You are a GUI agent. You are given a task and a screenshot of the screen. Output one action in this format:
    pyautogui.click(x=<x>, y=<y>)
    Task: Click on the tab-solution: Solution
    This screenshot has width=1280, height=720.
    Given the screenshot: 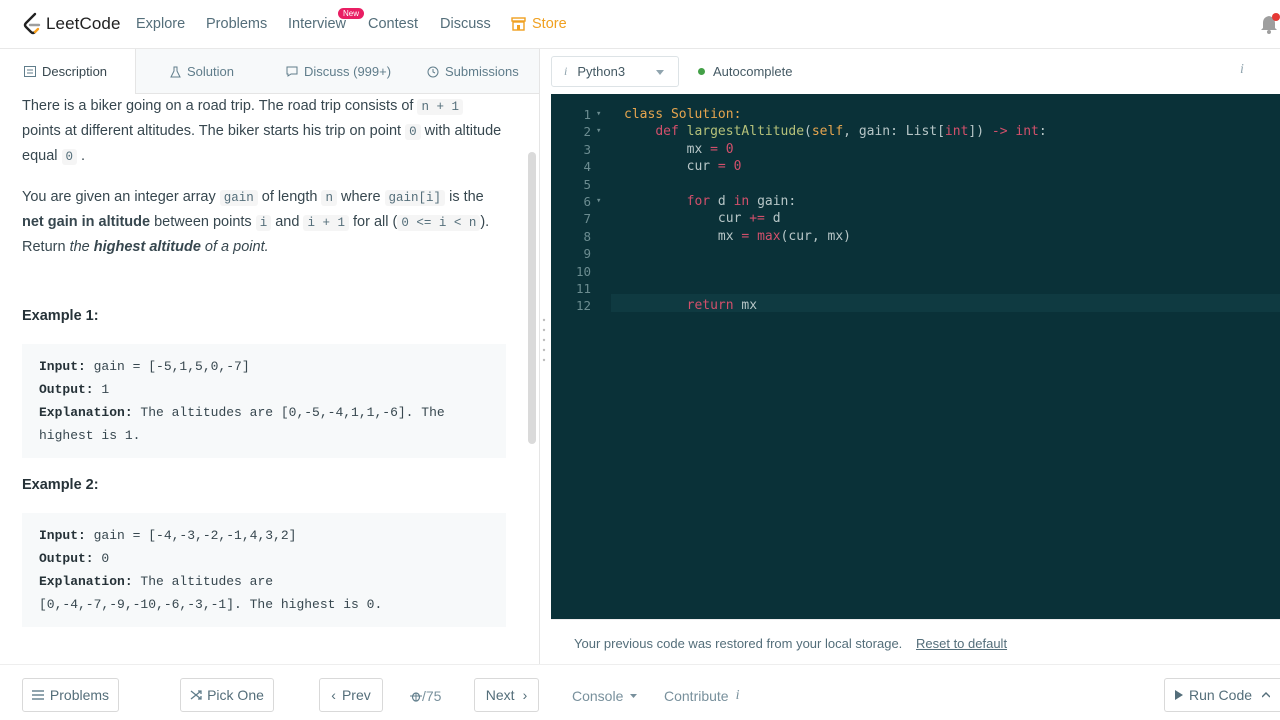 What is the action you would take?
    pyautogui.click(x=202, y=71)
    